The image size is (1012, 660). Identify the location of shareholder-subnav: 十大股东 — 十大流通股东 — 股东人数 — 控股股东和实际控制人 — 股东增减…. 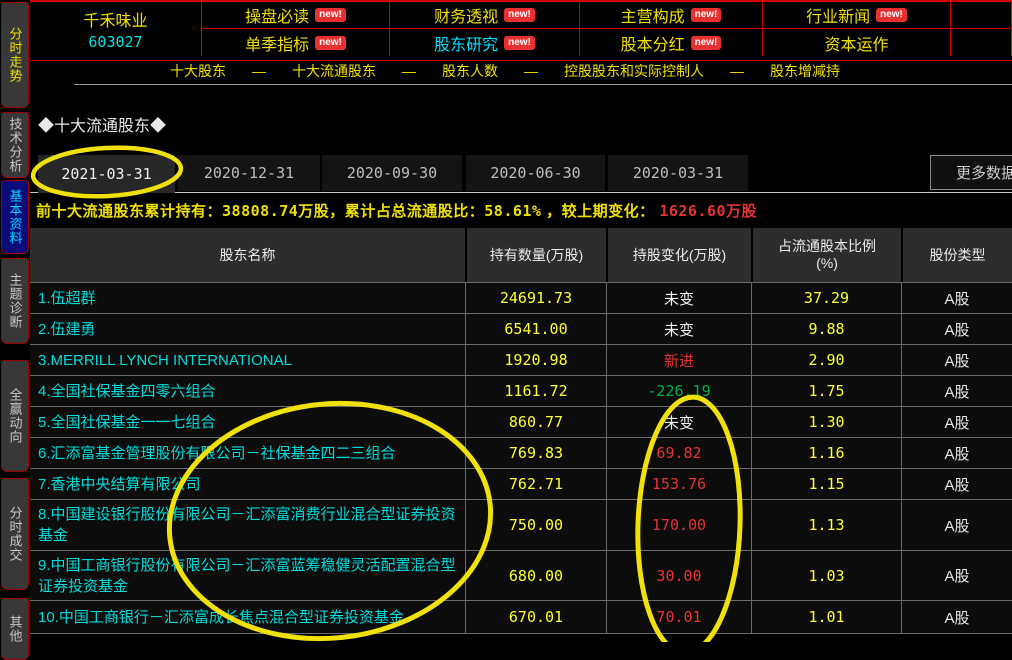
(521, 71).